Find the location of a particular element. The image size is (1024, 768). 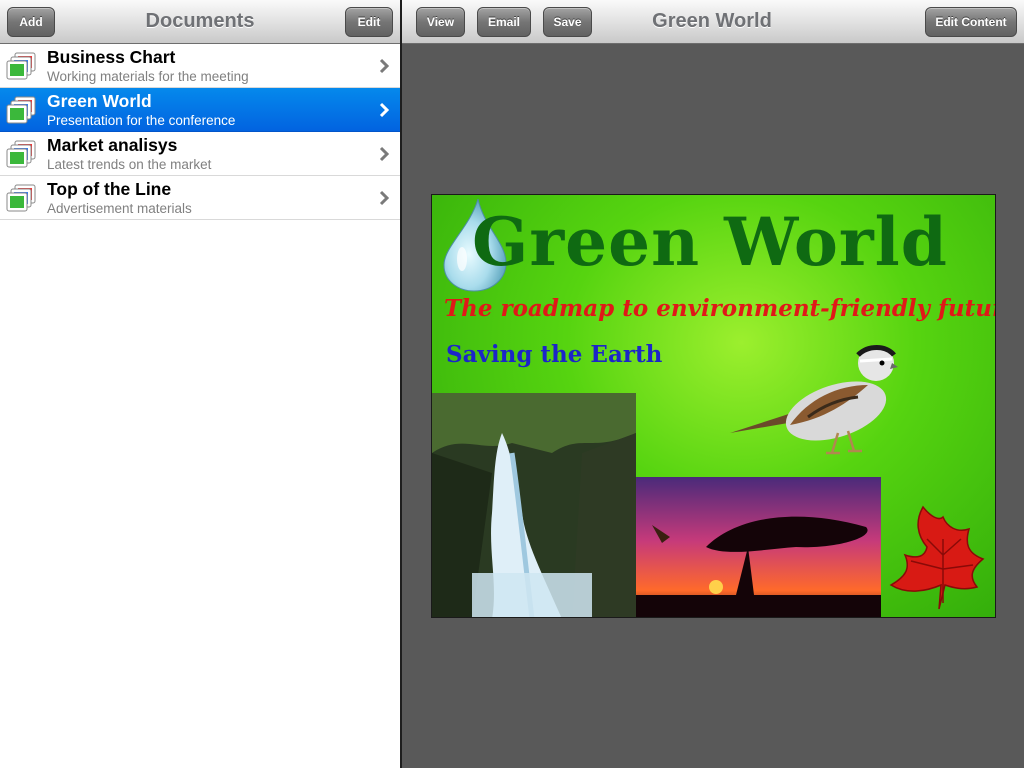

waterfall-photo is located at coordinates (534, 505).